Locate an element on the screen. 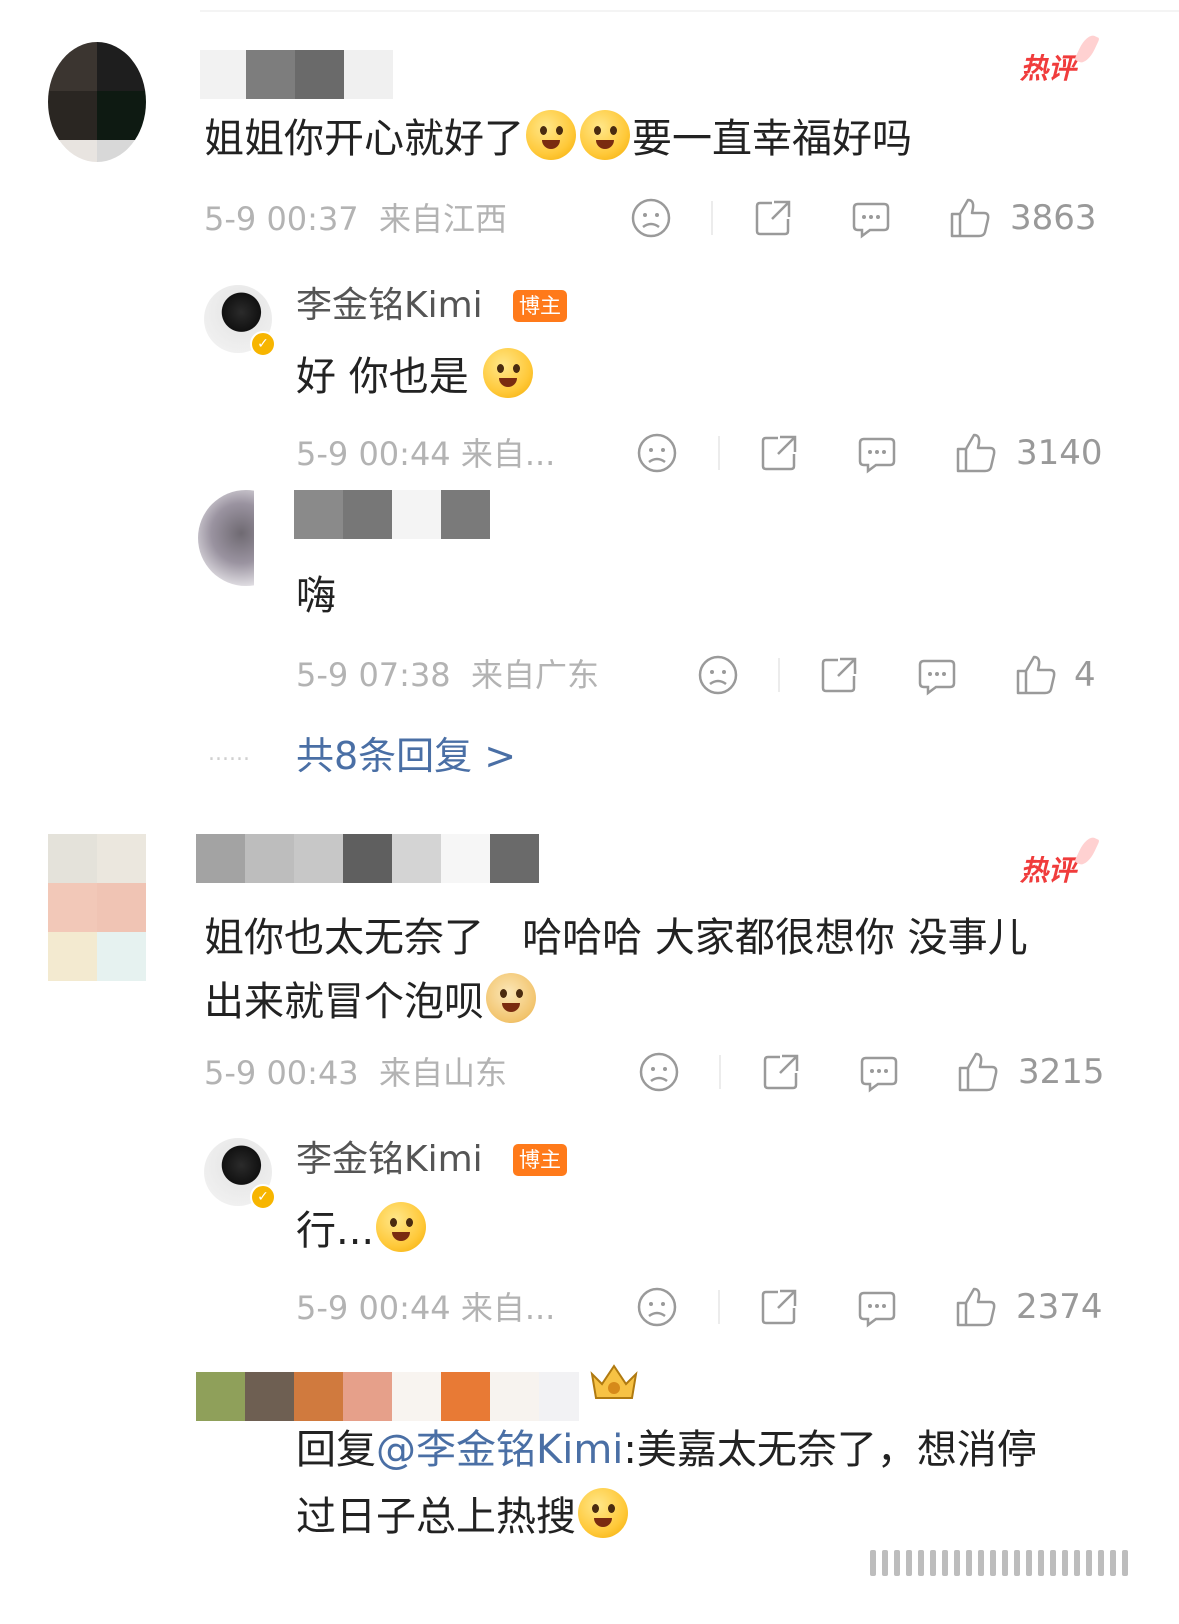 This screenshot has width=1179, height=1624. reply-text-line2: 过日子总上热搜 is located at coordinates (463, 1515).